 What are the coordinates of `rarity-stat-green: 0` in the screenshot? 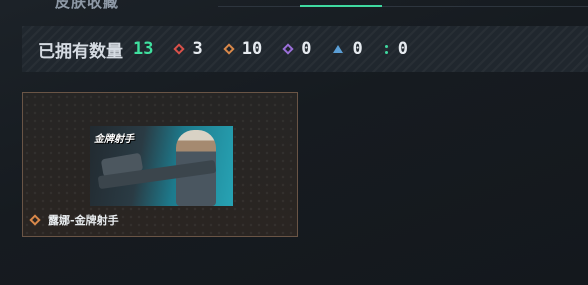 It's located at (396, 49).